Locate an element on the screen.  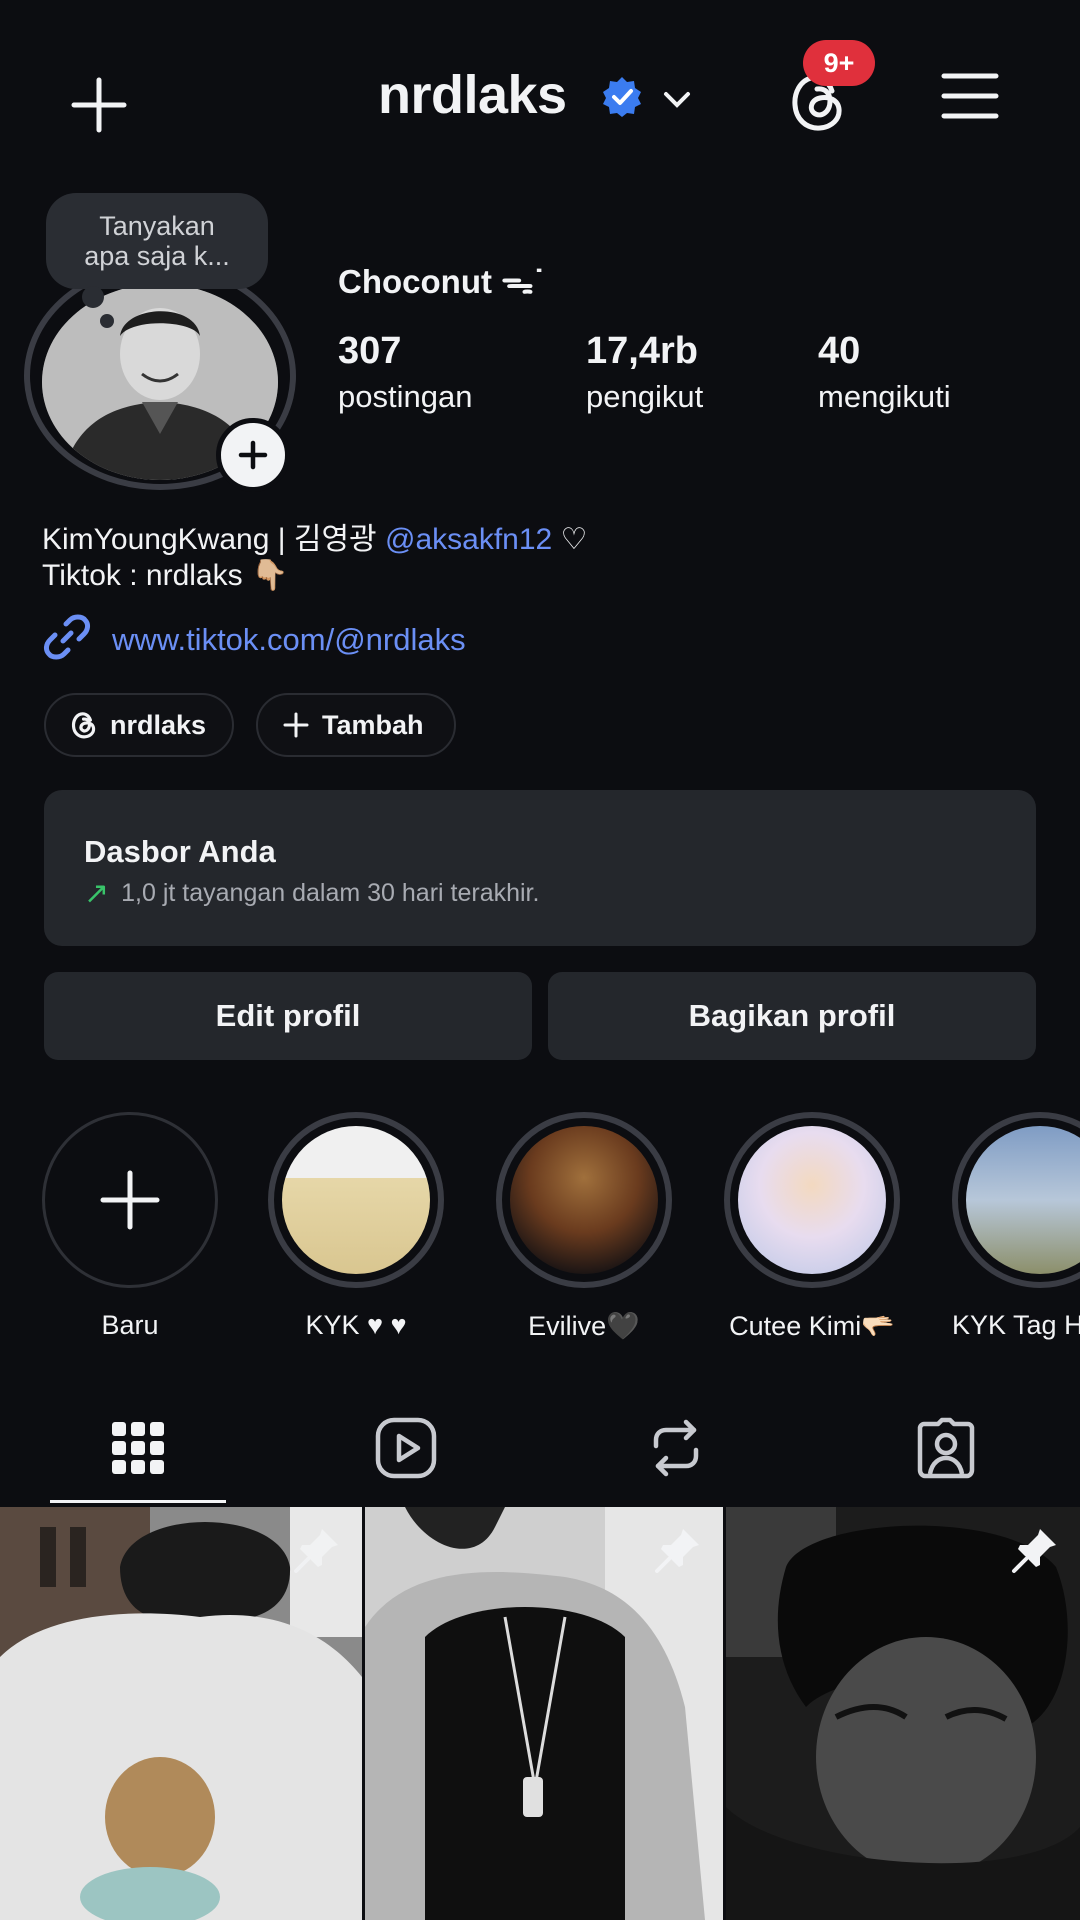
stat-posts: 307 postingan is located at coordinates (405, 372).